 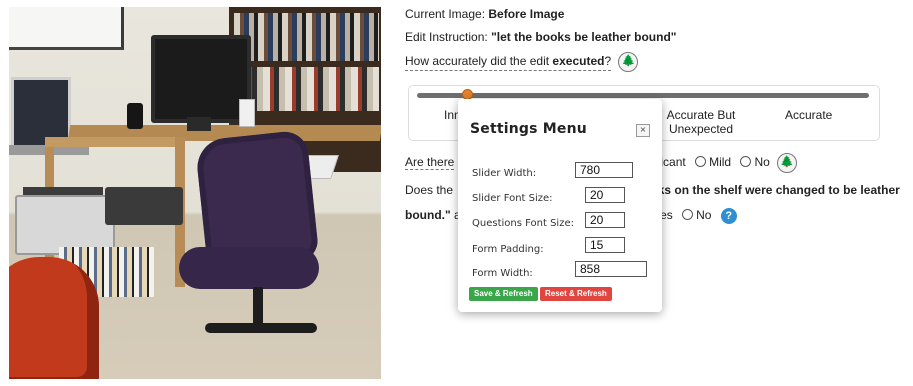 What do you see at coordinates (704, 215) in the screenshot?
I see `q3-option-no-label: No` at bounding box center [704, 215].